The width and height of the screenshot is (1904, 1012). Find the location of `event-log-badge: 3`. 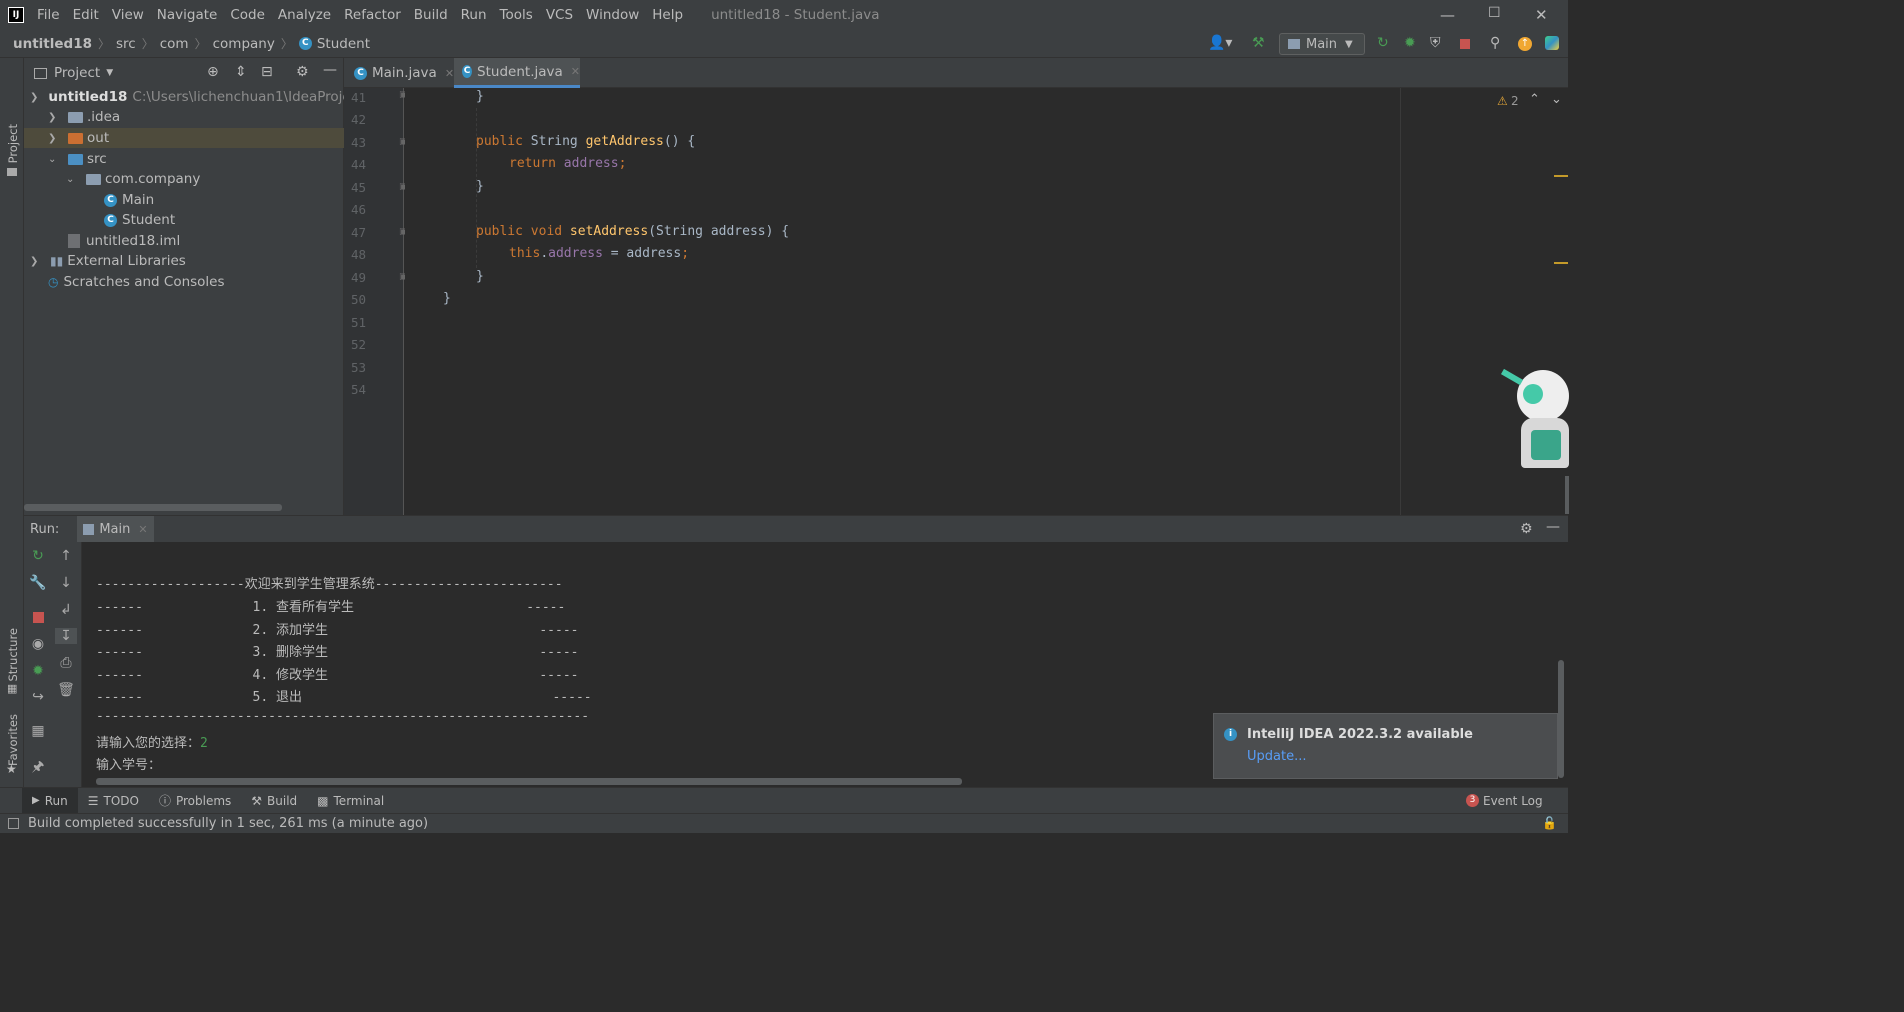

event-log-badge: 3 is located at coordinates (1472, 800).